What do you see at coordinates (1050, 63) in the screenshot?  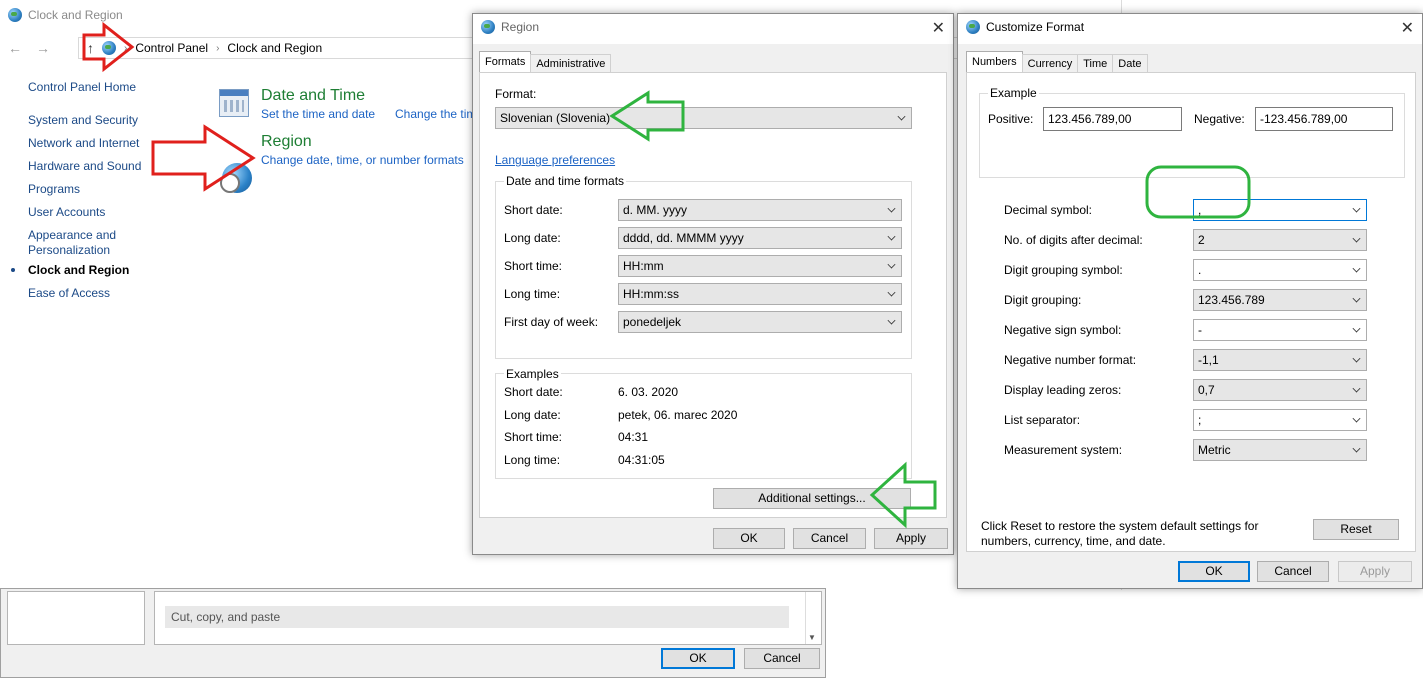 I see `tab-currency: Currency` at bounding box center [1050, 63].